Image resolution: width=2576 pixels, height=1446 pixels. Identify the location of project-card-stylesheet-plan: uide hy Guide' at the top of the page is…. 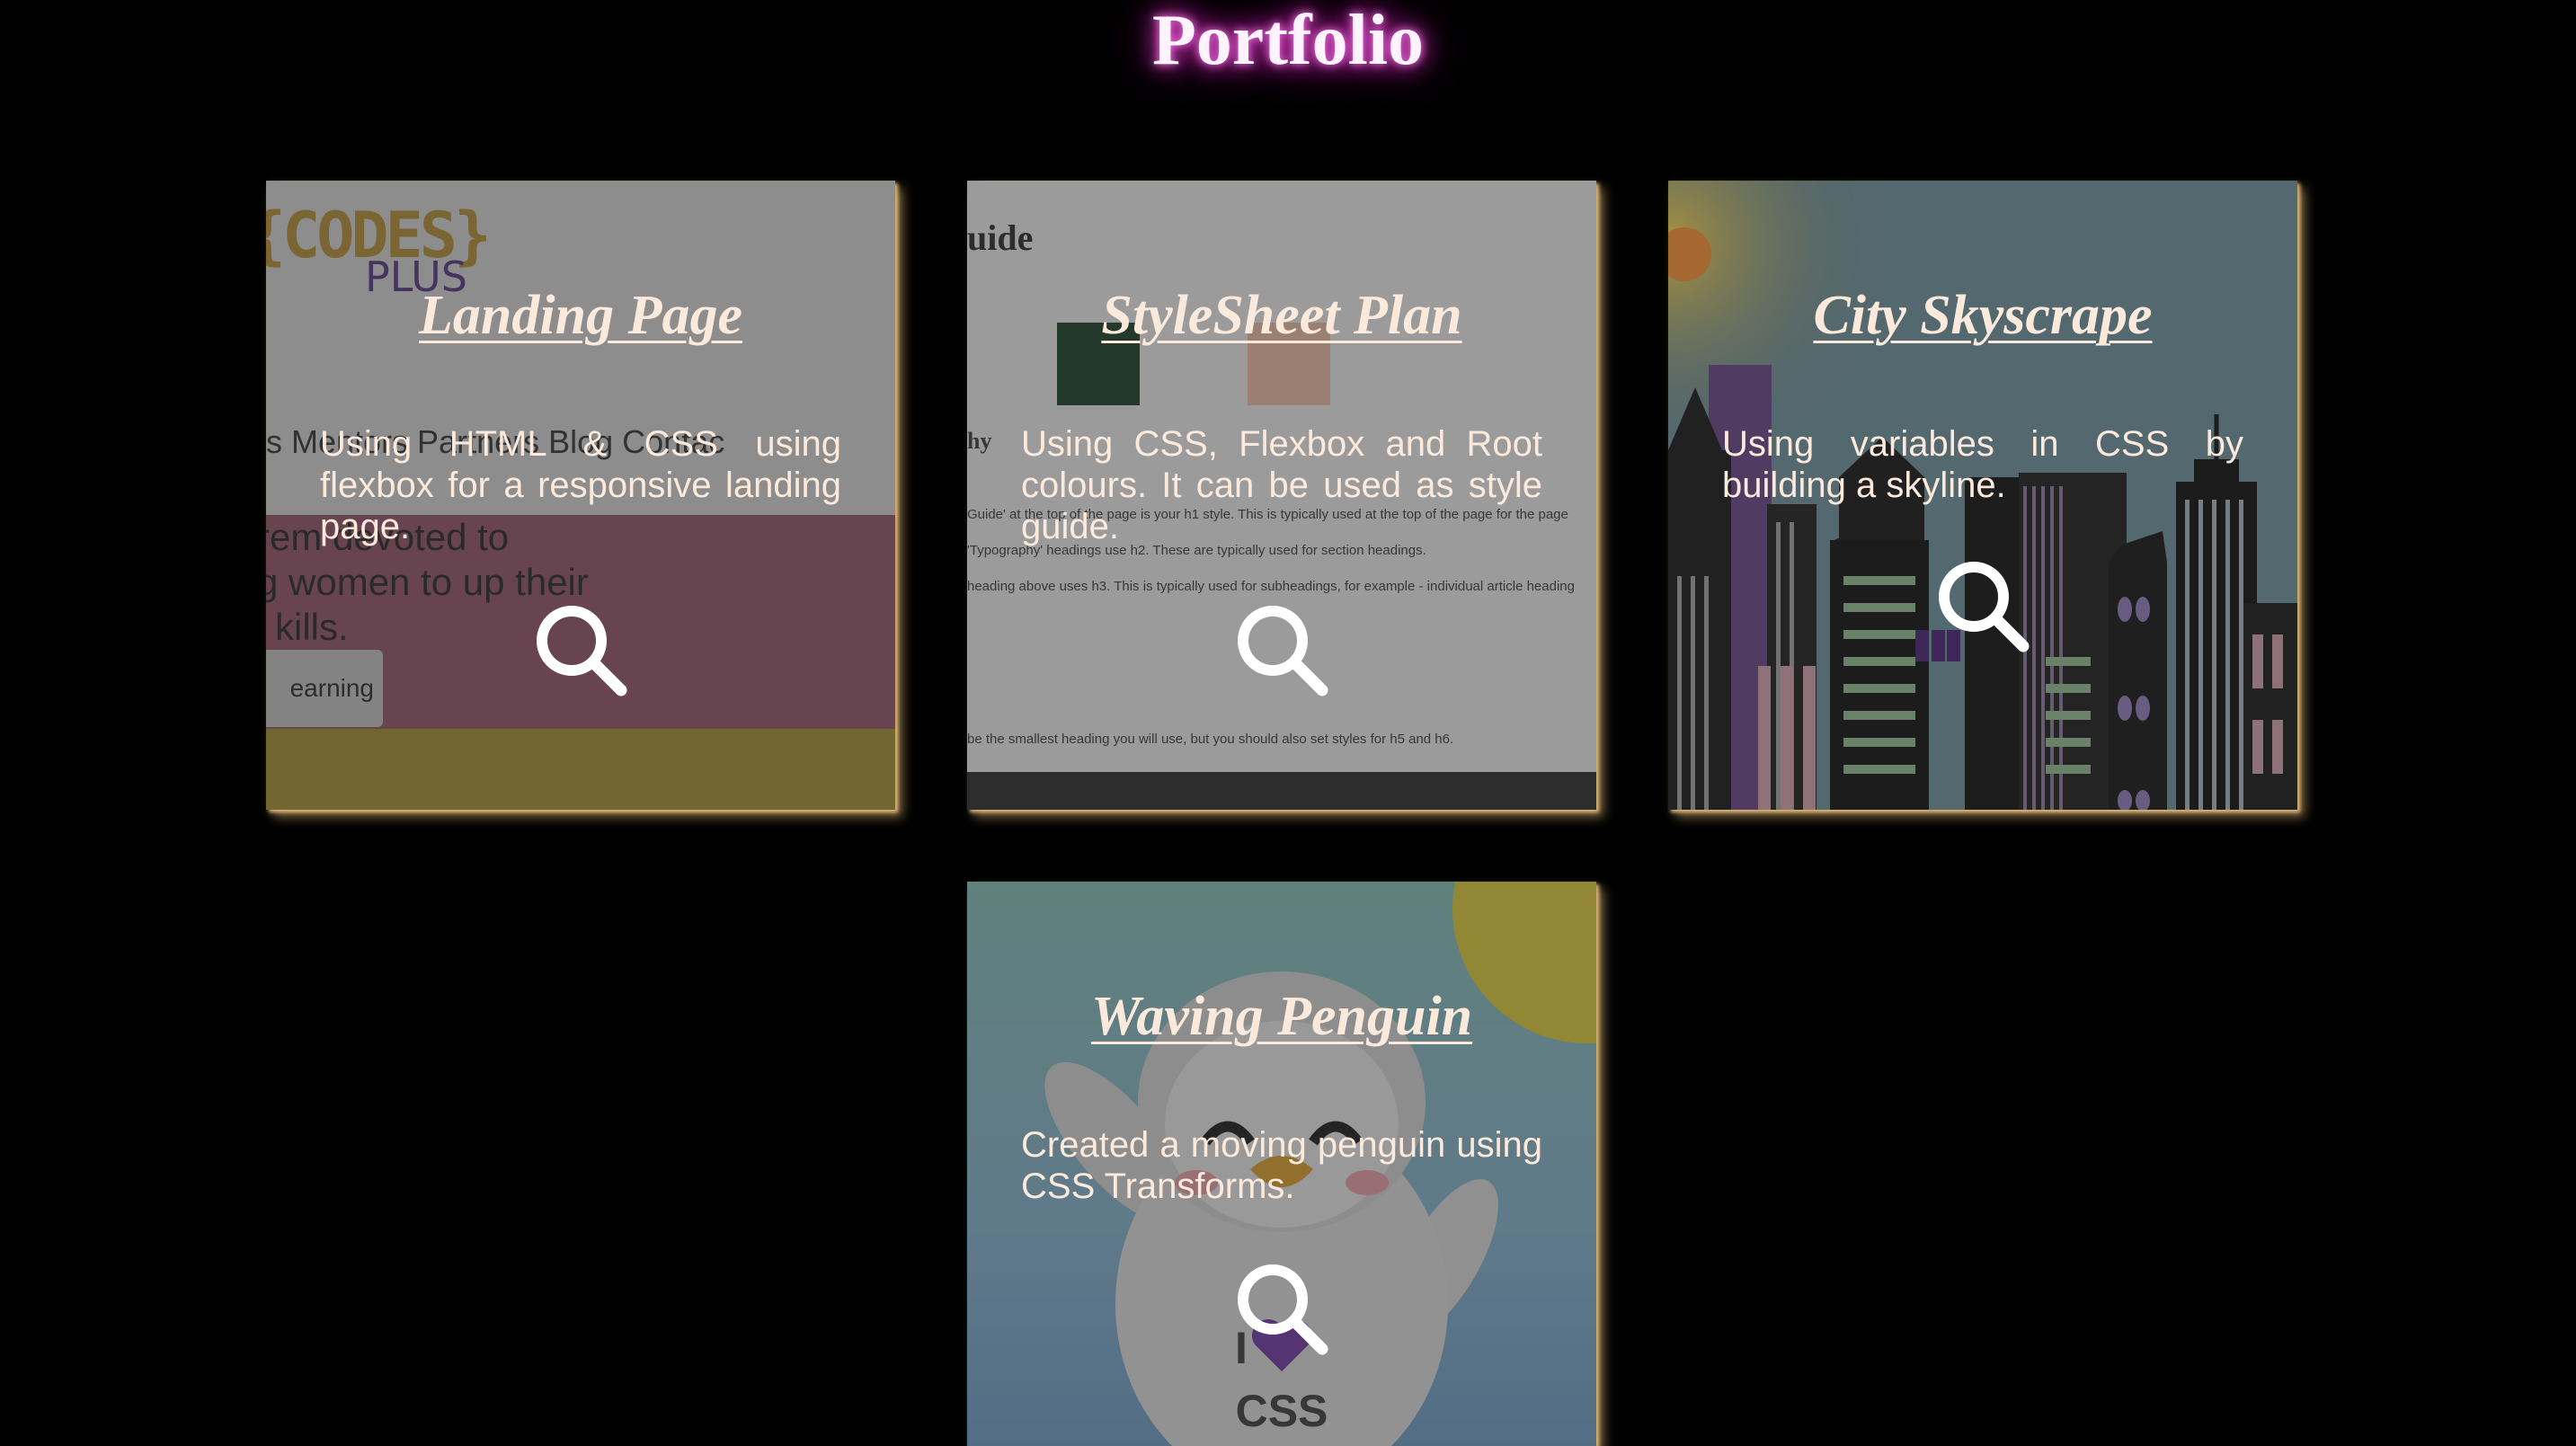
(1281, 495).